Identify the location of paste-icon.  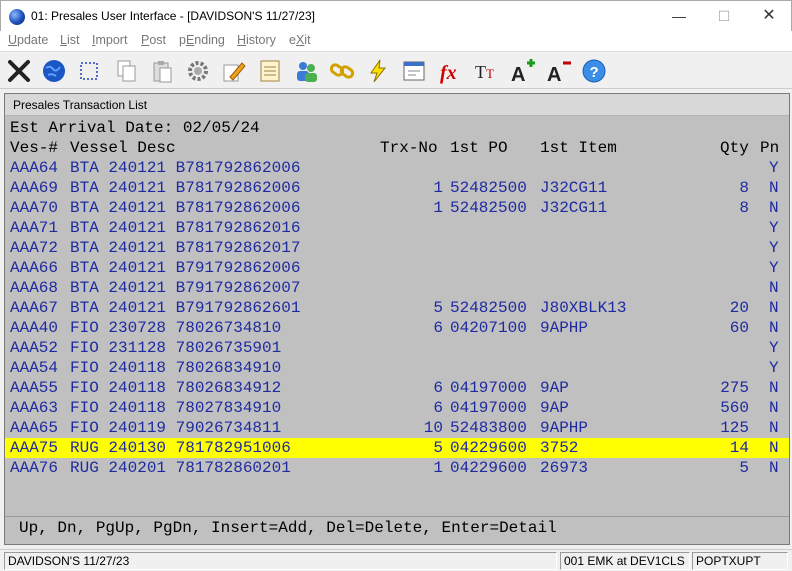
(162, 71).